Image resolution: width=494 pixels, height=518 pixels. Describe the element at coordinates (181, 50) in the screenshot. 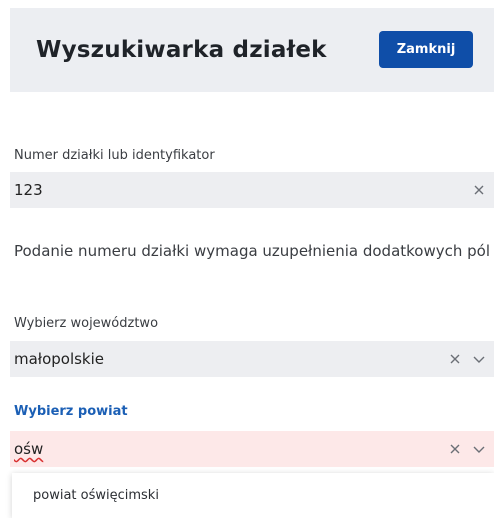

I see `panel-title: Wyszukiwarka działek` at that location.